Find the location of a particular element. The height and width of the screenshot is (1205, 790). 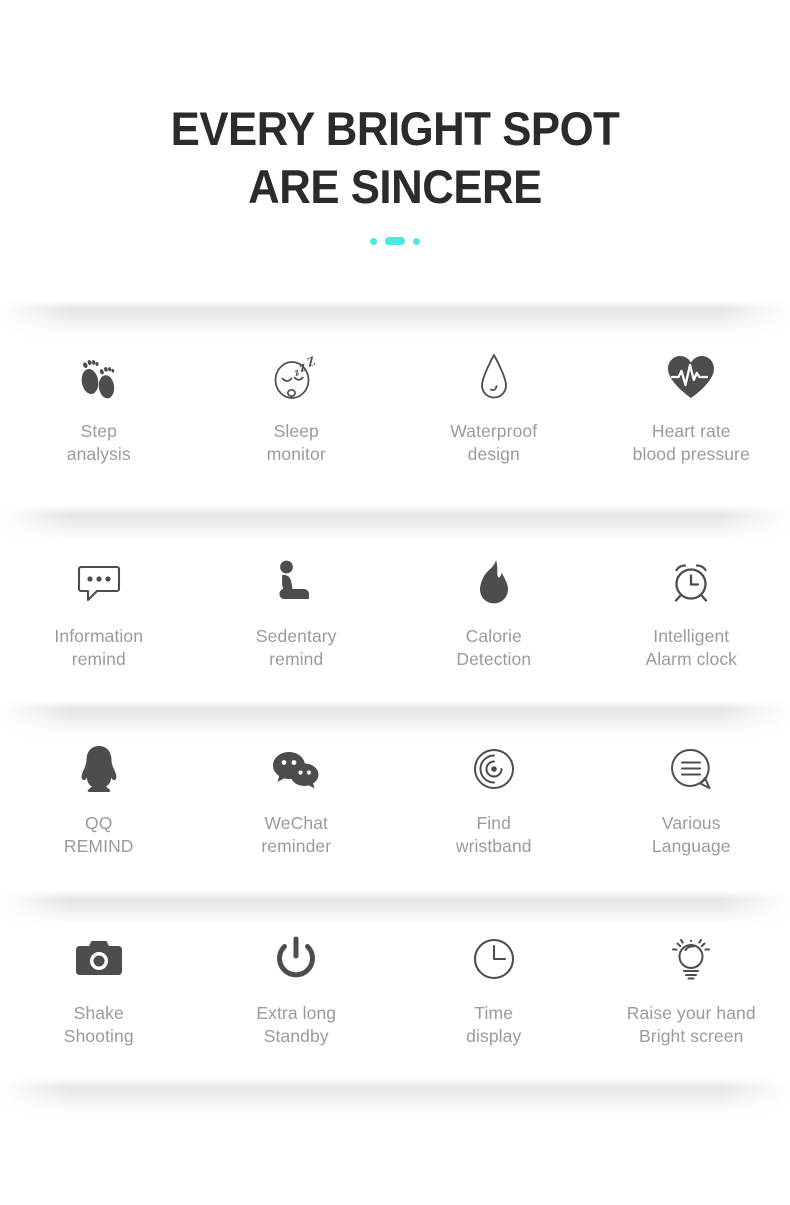

feature-calorie-detection: Calorie Detection is located at coordinates (494, 612).